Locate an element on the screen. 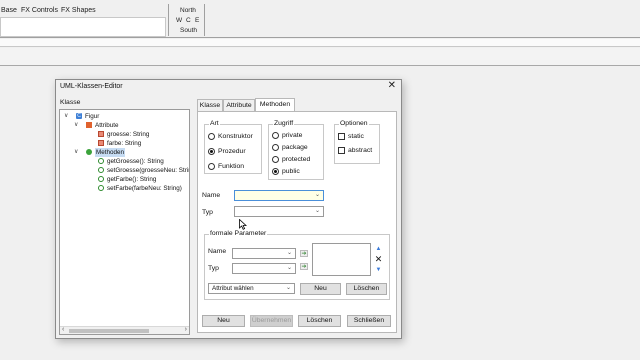 The image size is (640, 360). radio-private: private is located at coordinates (287, 136).